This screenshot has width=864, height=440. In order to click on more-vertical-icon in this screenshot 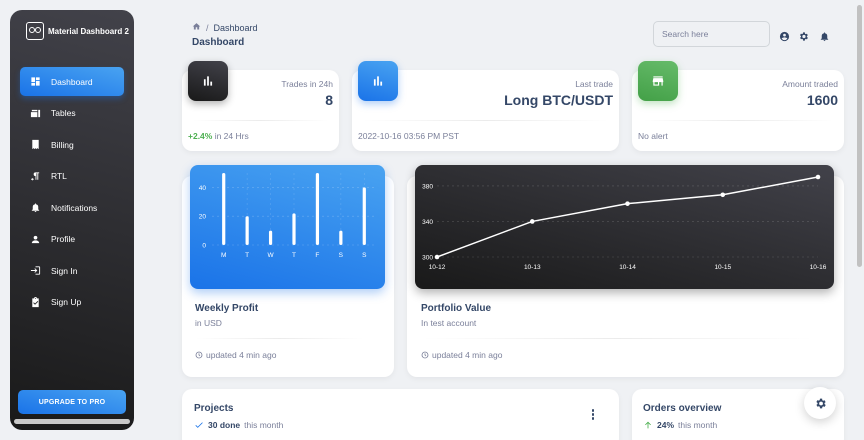, I will do `click(593, 415)`.